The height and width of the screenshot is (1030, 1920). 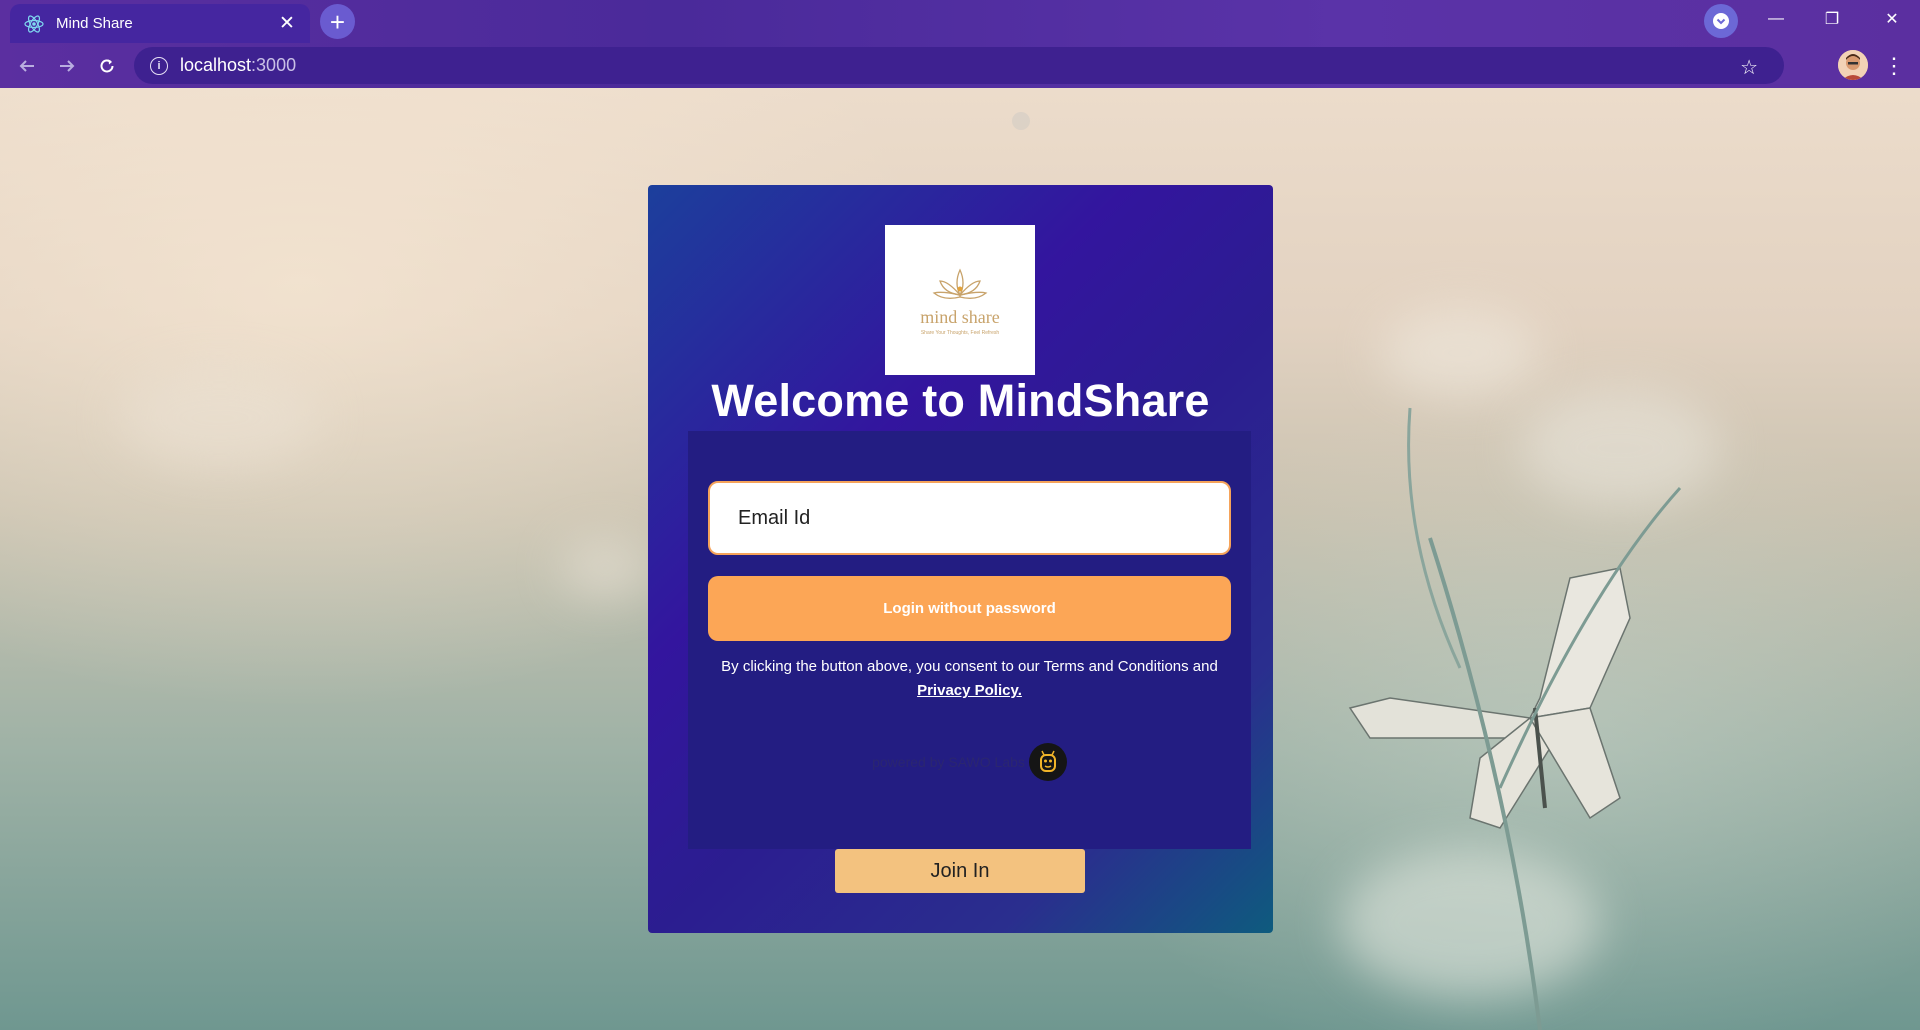 What do you see at coordinates (238, 65) in the screenshot?
I see `url-text: localhost:3000` at bounding box center [238, 65].